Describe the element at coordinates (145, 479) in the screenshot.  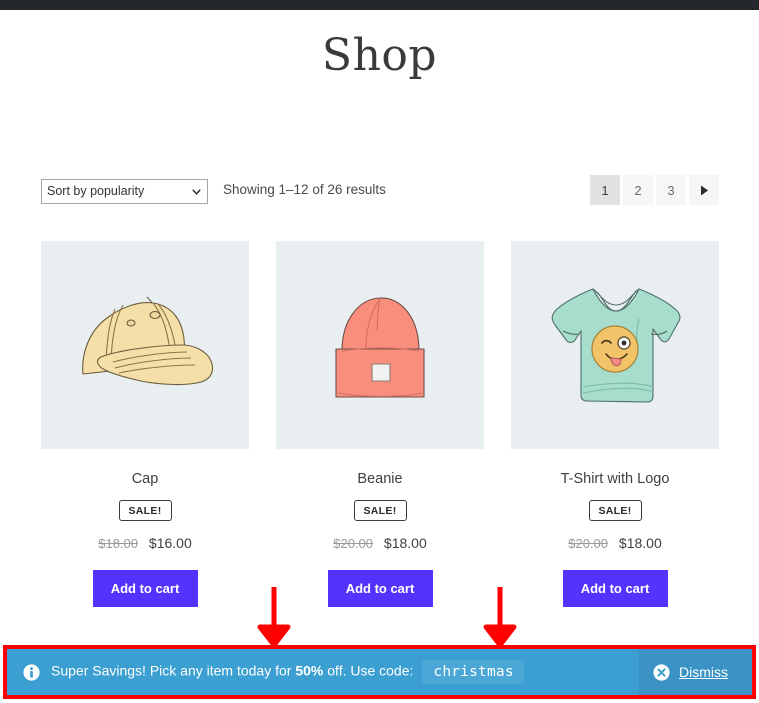
I see `product-title: Cap` at that location.